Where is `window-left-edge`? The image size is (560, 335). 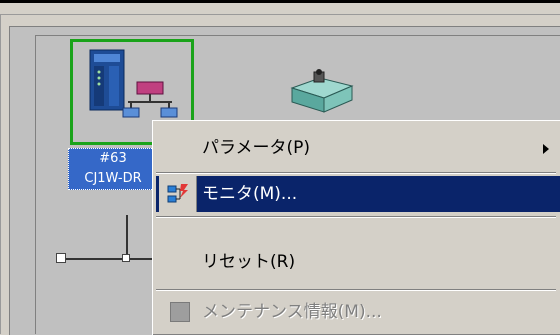 window-left-edge is located at coordinates (0, 174).